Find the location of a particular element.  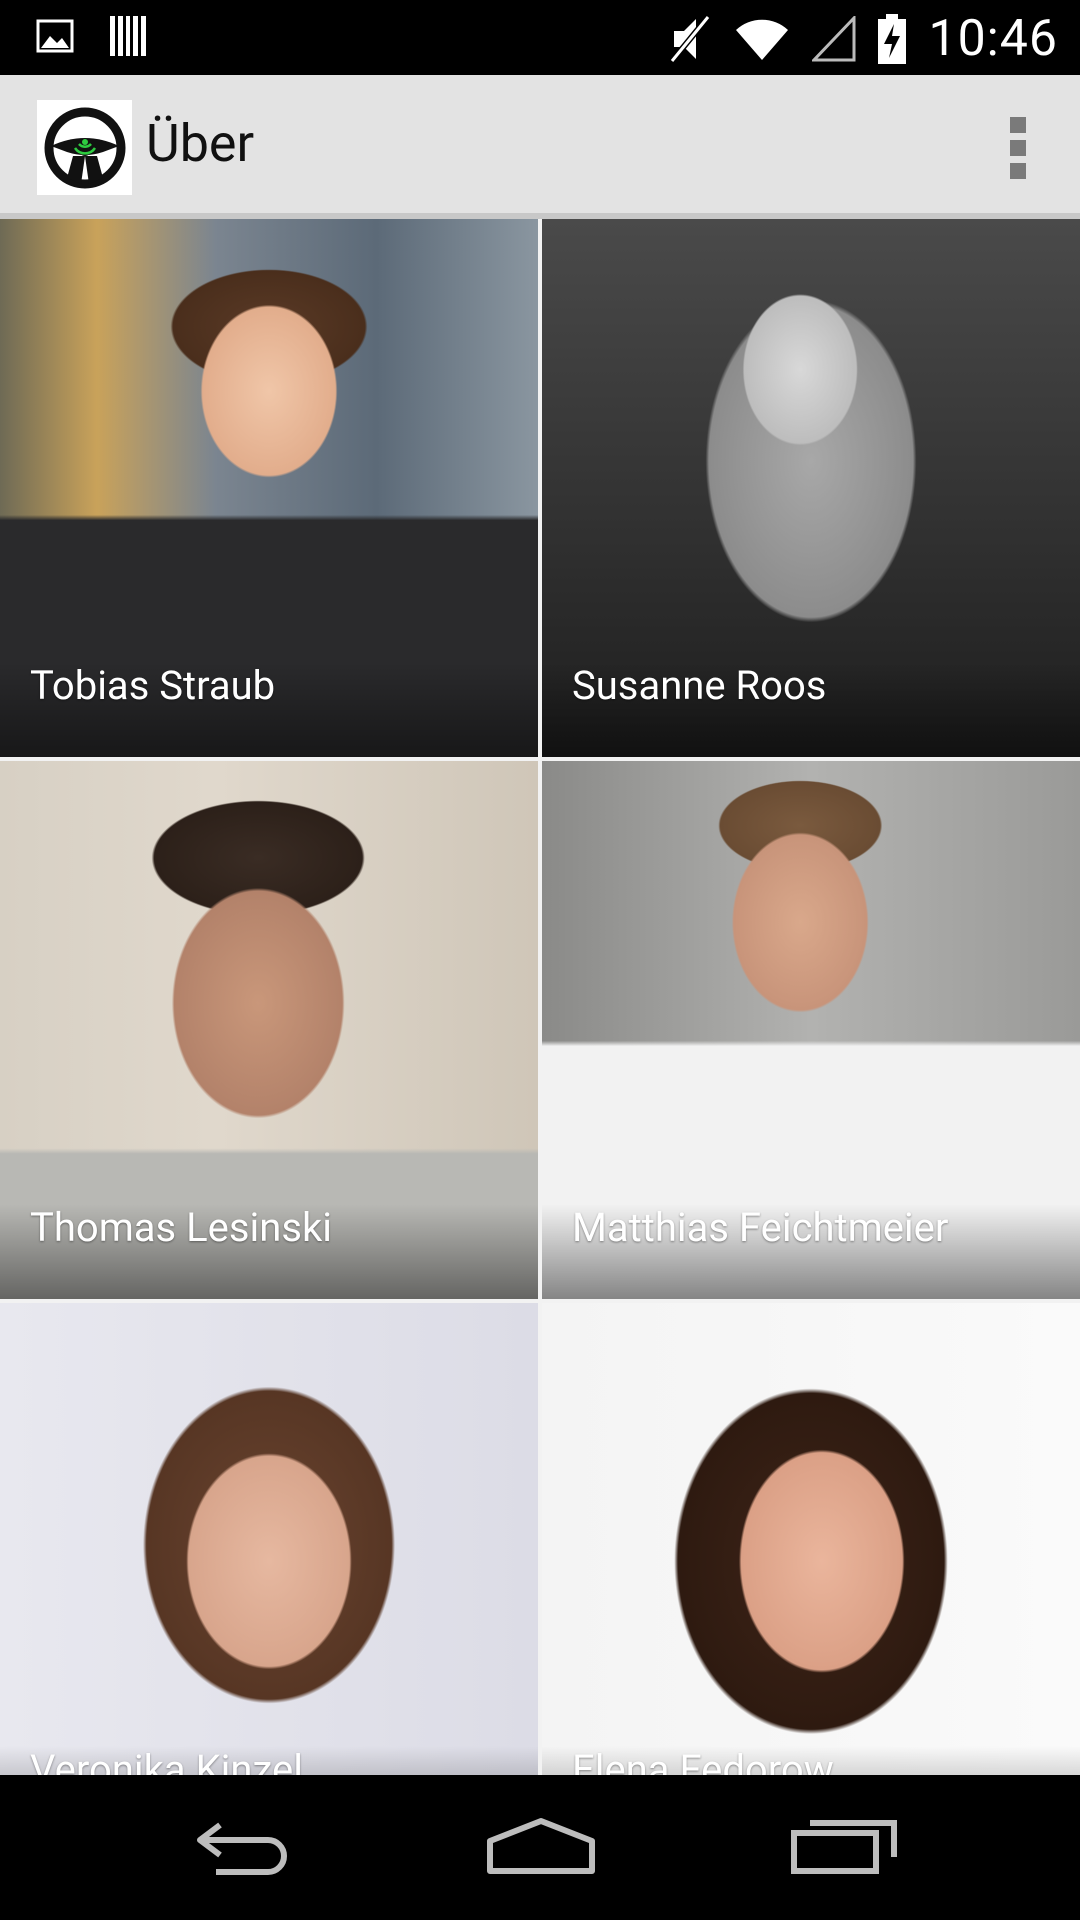

image-icon is located at coordinates (55, 36).